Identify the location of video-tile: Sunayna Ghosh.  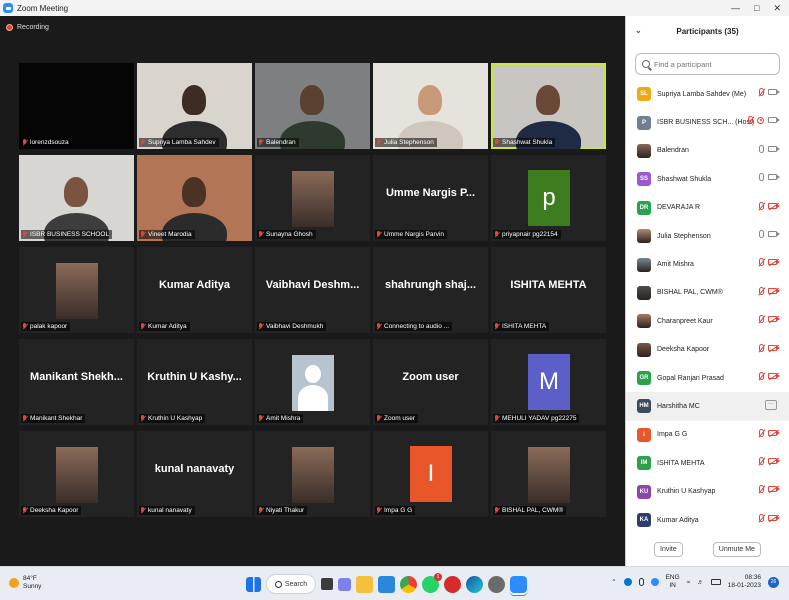
(312, 198).